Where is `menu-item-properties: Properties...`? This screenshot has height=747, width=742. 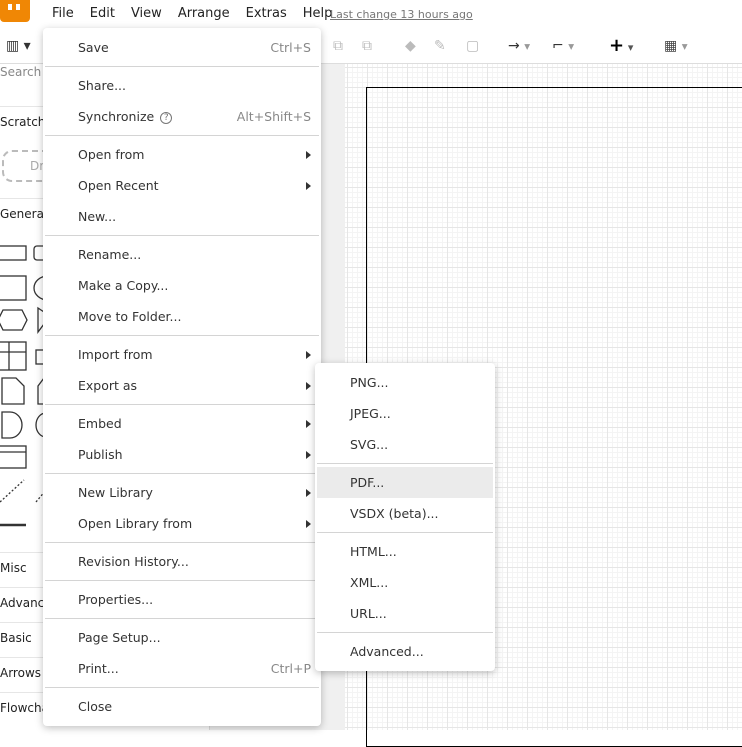
menu-item-properties: Properties... is located at coordinates (182, 599).